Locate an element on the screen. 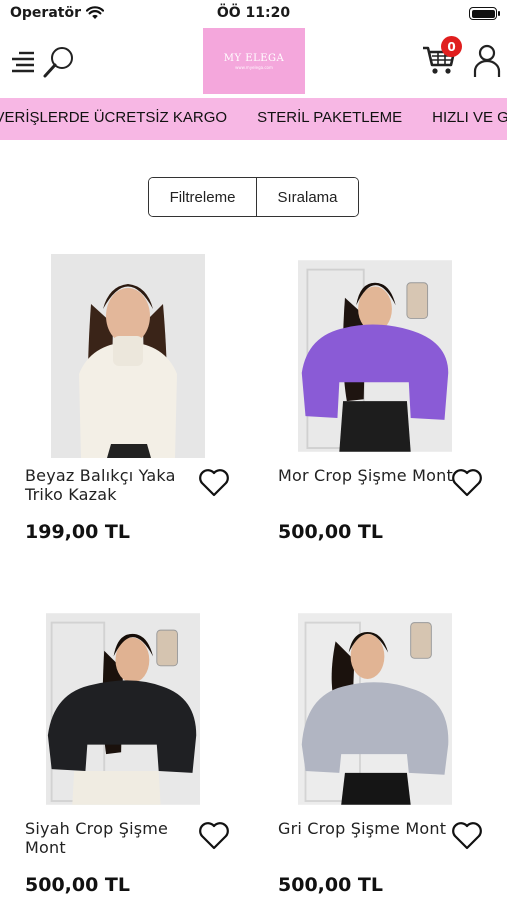  status-time: ÖÖ 11:20 is located at coordinates (253, 13).